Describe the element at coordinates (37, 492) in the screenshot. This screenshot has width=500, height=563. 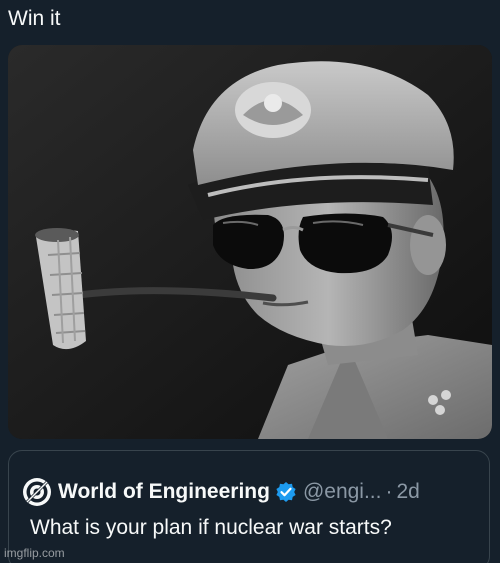
I see `gear-logo-icon` at that location.